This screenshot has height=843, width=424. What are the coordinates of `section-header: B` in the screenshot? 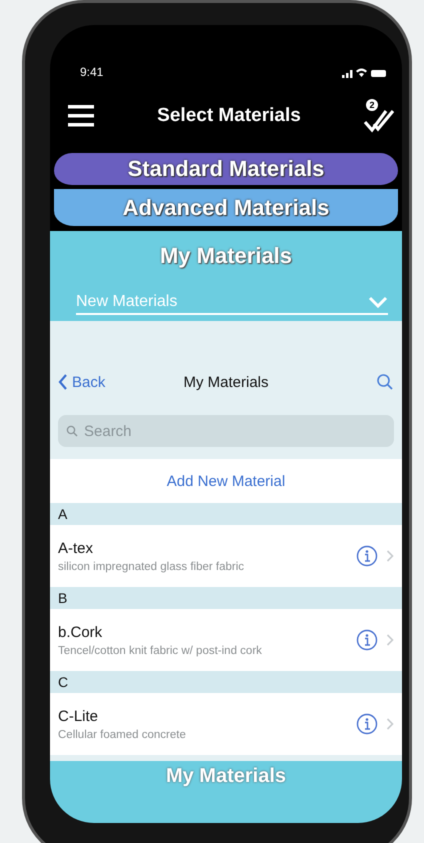 It's located at (226, 598).